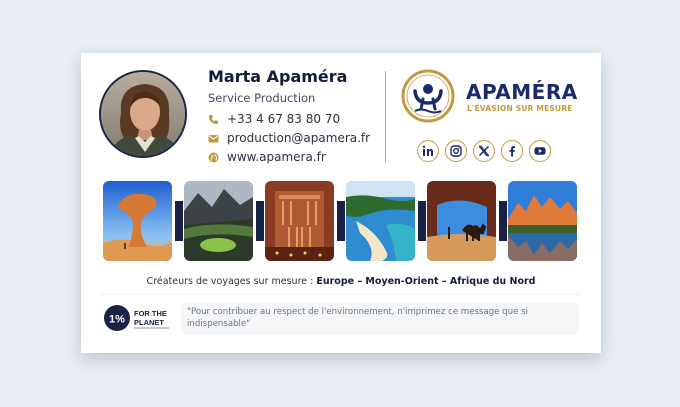 The width and height of the screenshot is (680, 407). Describe the element at coordinates (341, 294) in the screenshot. I see `footer-divider` at that location.